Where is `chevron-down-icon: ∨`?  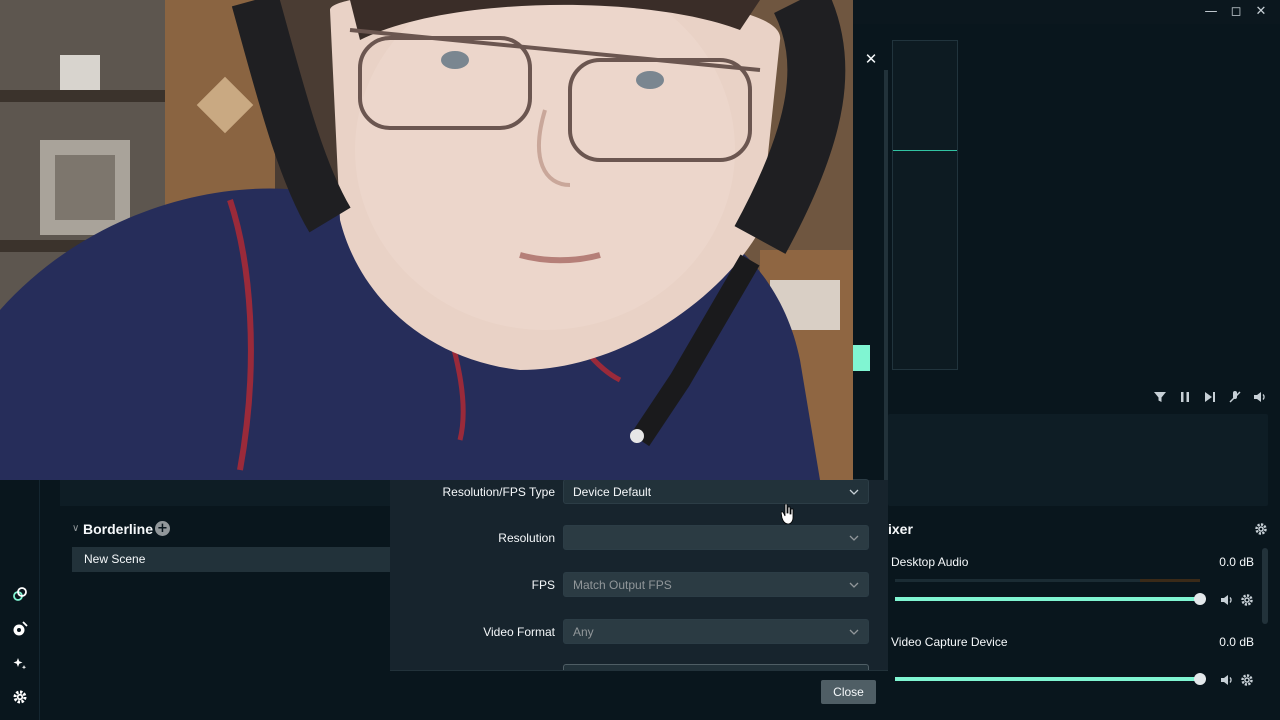 chevron-down-icon: ∨ is located at coordinates (75, 528).